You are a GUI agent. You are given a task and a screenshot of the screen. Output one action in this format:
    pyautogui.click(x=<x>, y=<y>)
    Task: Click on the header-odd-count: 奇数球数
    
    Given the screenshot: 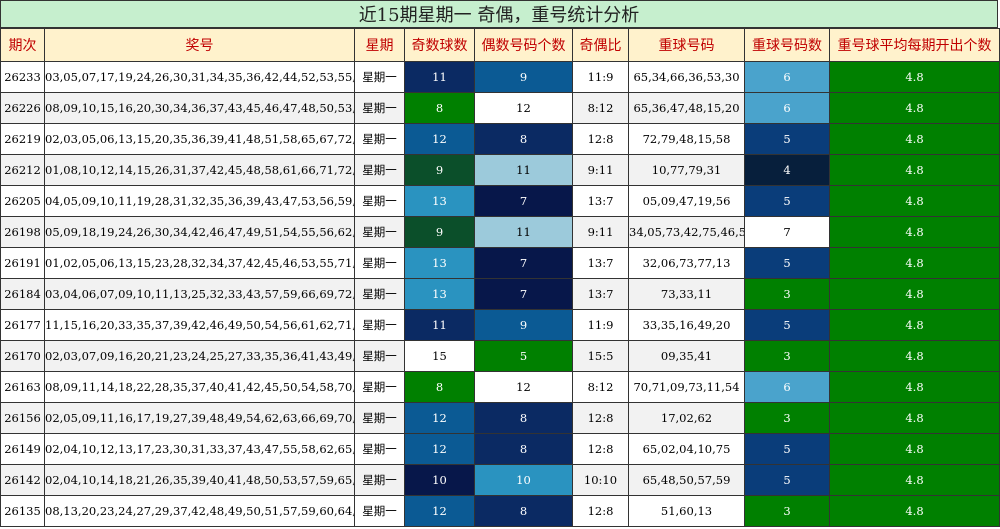 What is the action you would take?
    pyautogui.click(x=439, y=45)
    